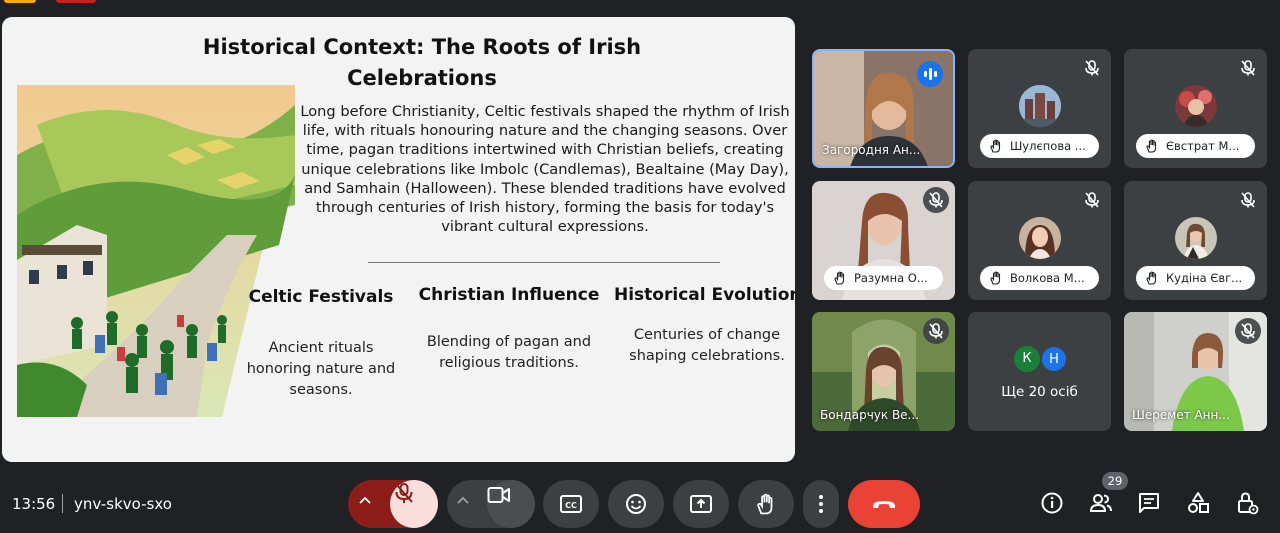 This screenshot has width=1280, height=533. I want to click on captions-icon: CC, so click(571, 504).